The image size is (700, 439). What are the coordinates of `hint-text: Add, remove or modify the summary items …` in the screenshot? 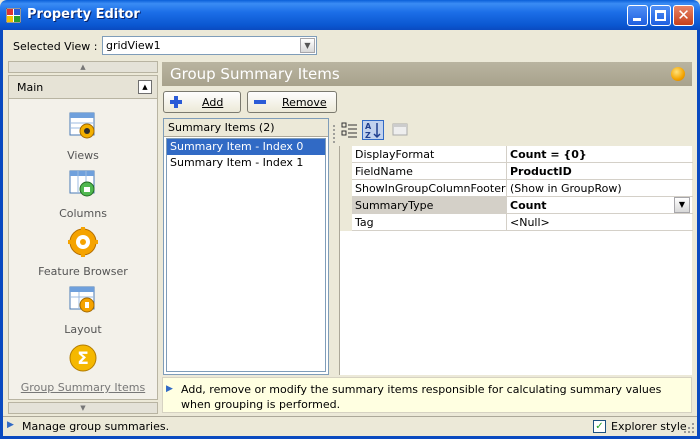 It's located at (421, 397).